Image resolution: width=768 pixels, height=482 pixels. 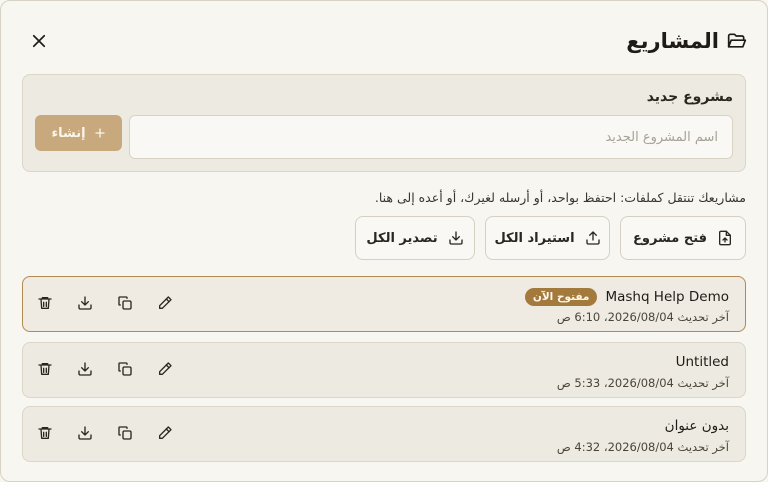 I want to click on export-all-button: تصدير الكل, so click(x=415, y=238).